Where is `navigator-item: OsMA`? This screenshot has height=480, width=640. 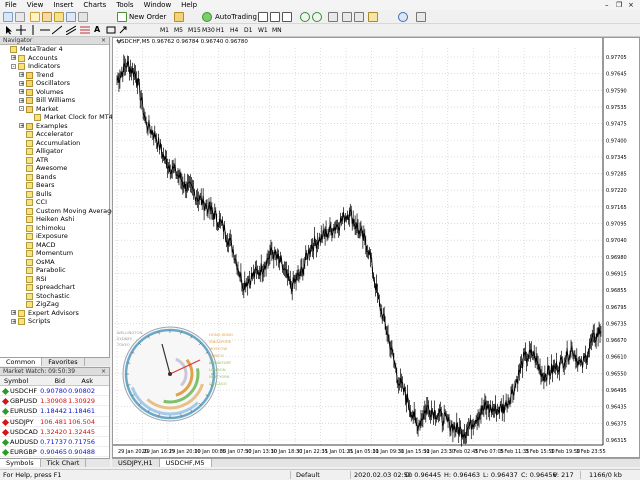 navigator-item: OsMA is located at coordinates (54, 262).